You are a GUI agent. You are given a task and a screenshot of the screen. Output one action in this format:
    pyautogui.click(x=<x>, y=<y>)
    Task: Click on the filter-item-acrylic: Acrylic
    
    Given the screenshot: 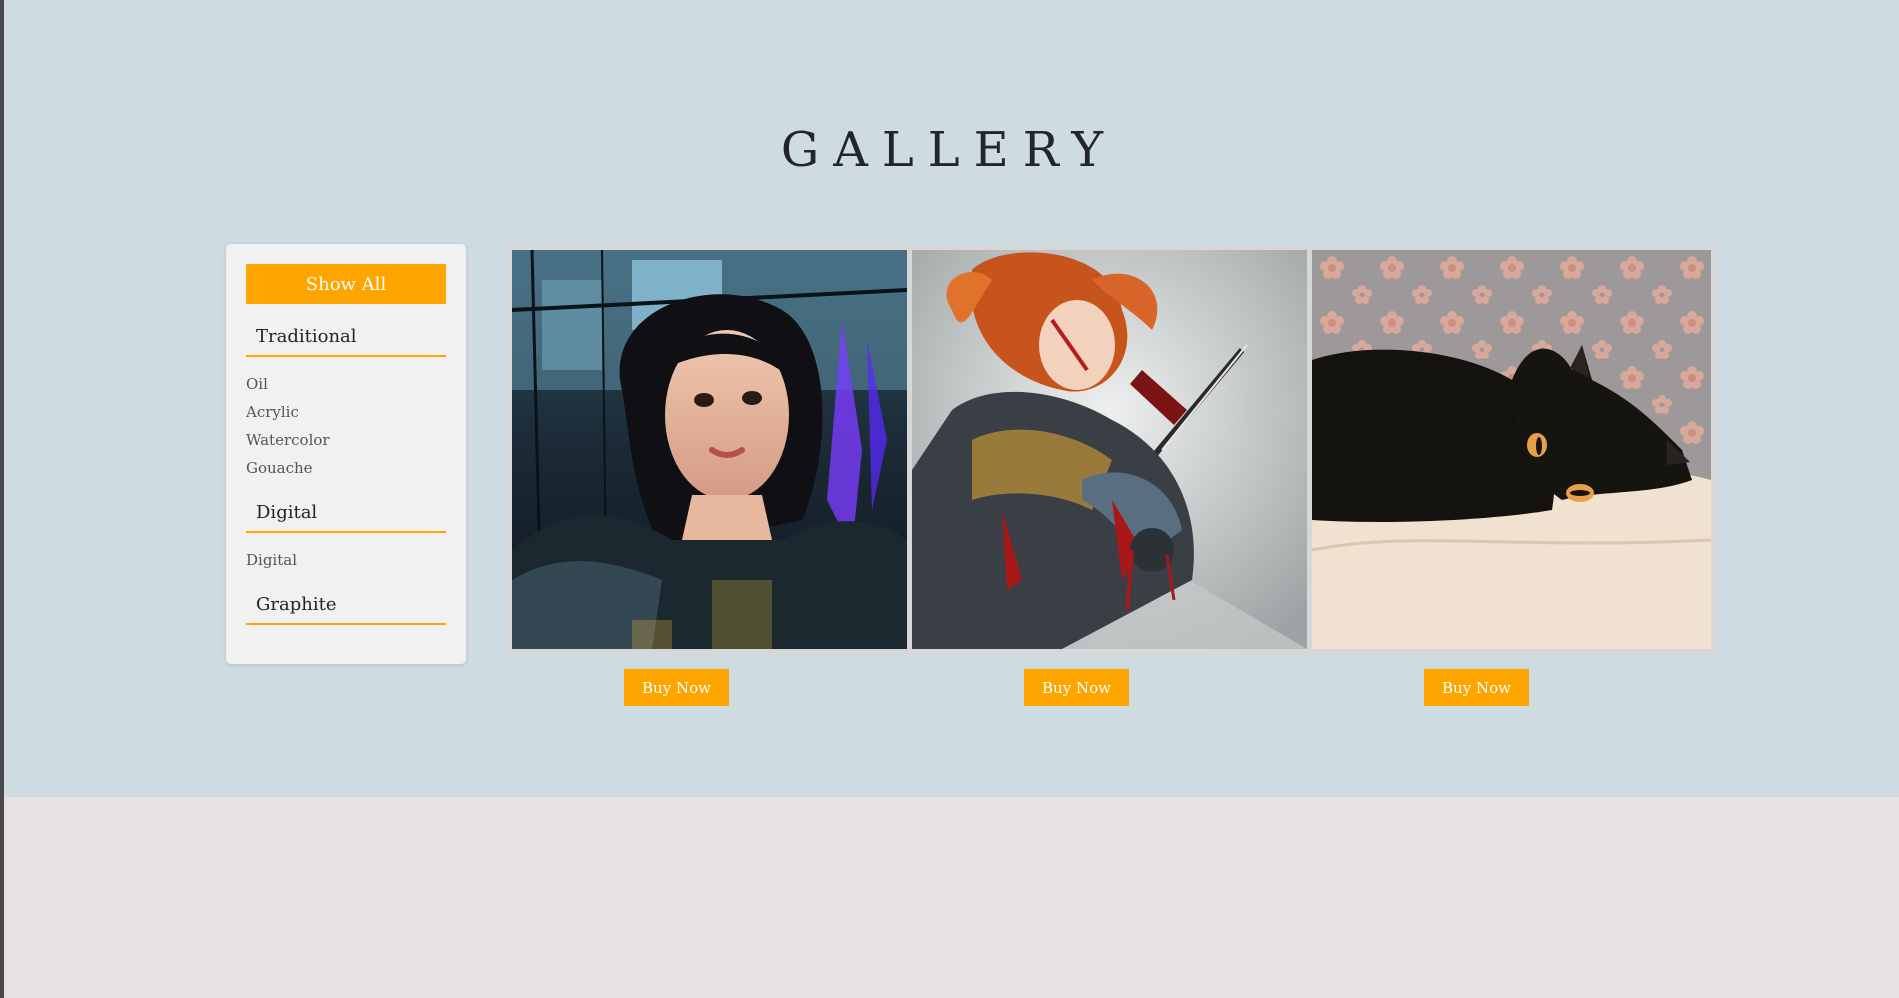 What is the action you would take?
    pyautogui.click(x=272, y=412)
    